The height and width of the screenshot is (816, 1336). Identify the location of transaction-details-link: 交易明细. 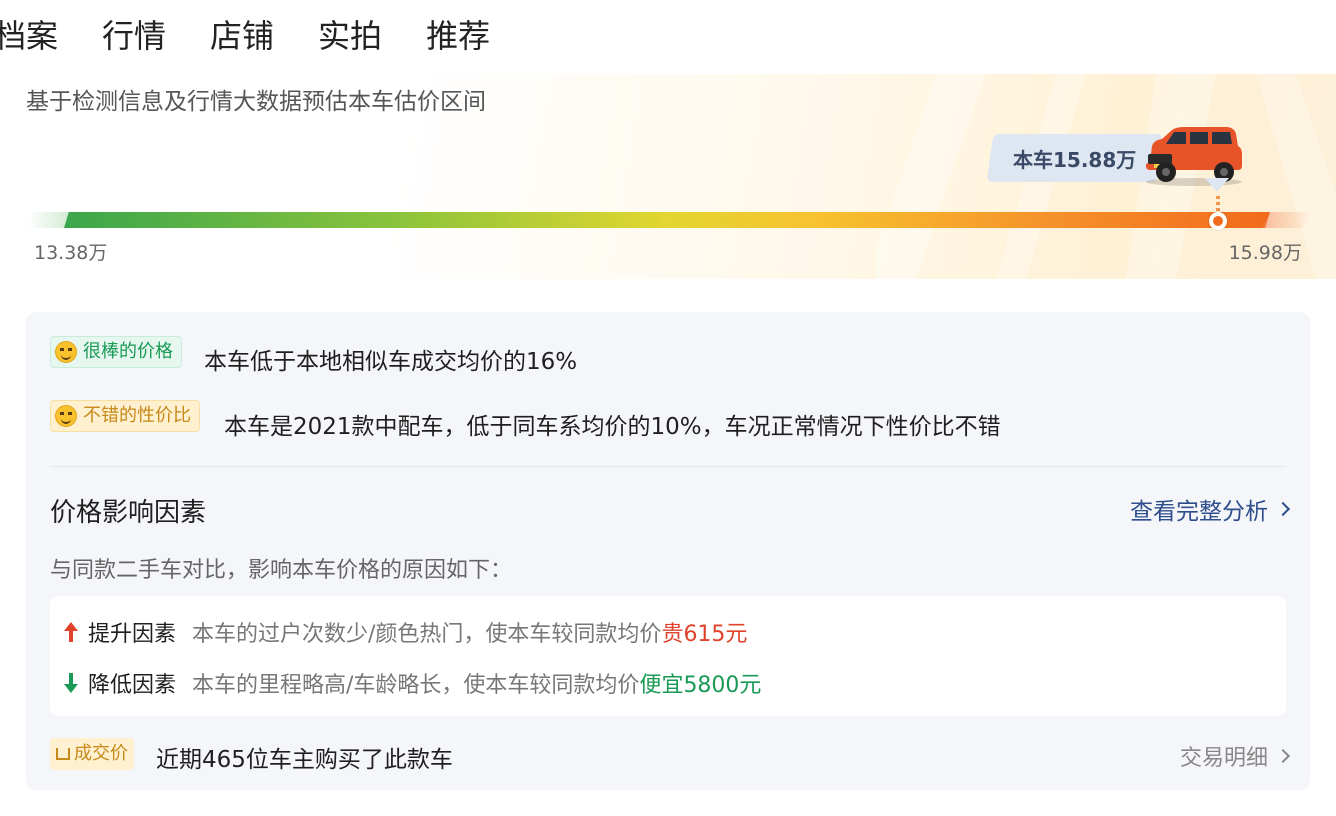
(1235, 756).